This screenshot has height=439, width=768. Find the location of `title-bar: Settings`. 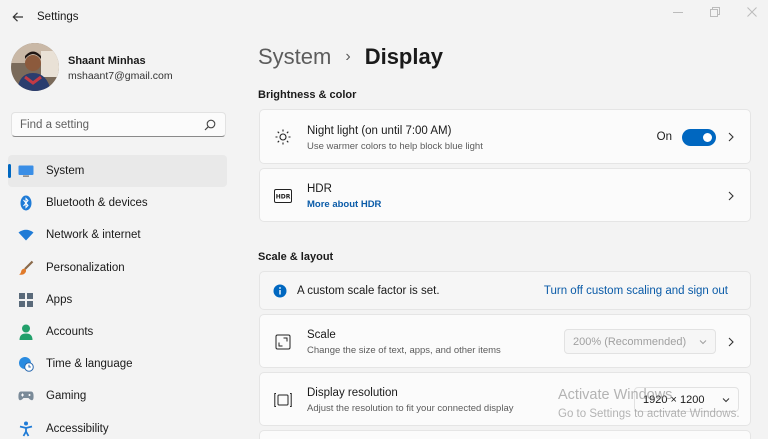

title-bar: Settings is located at coordinates (384, 17).